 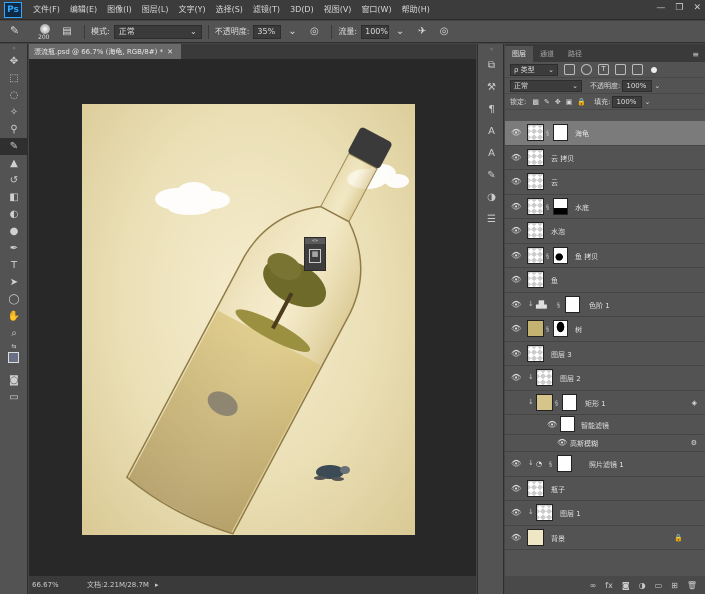 I want to click on layer-row: 👁 云, so click(x=605, y=182).